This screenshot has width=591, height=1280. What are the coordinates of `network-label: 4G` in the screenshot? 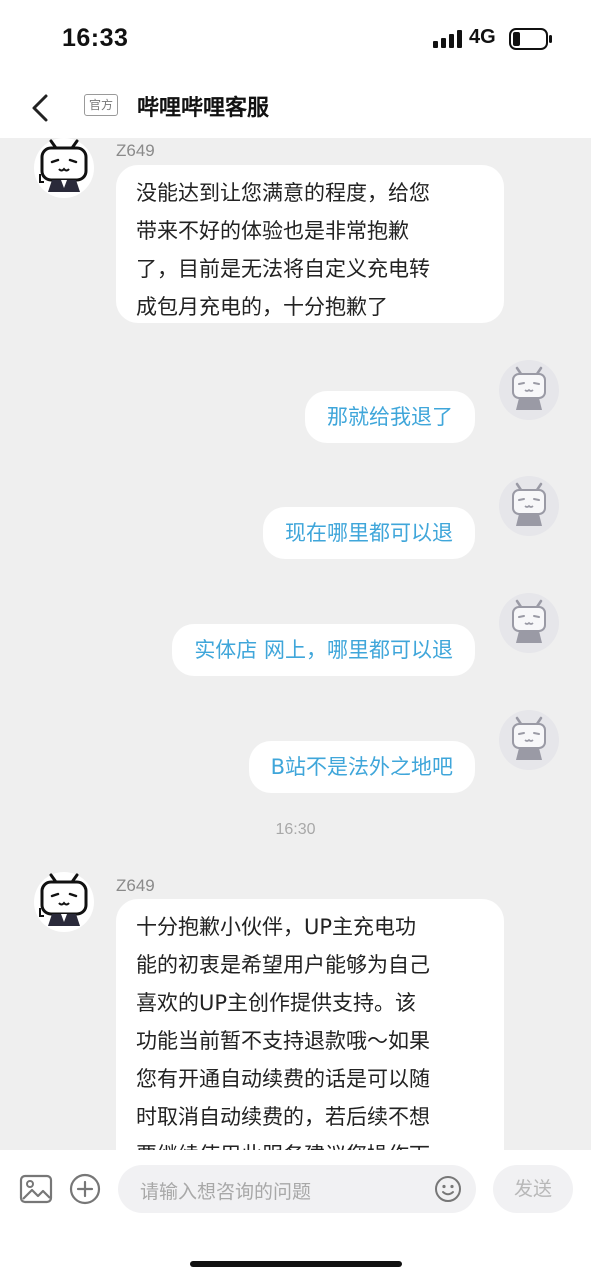 It's located at (482, 37).